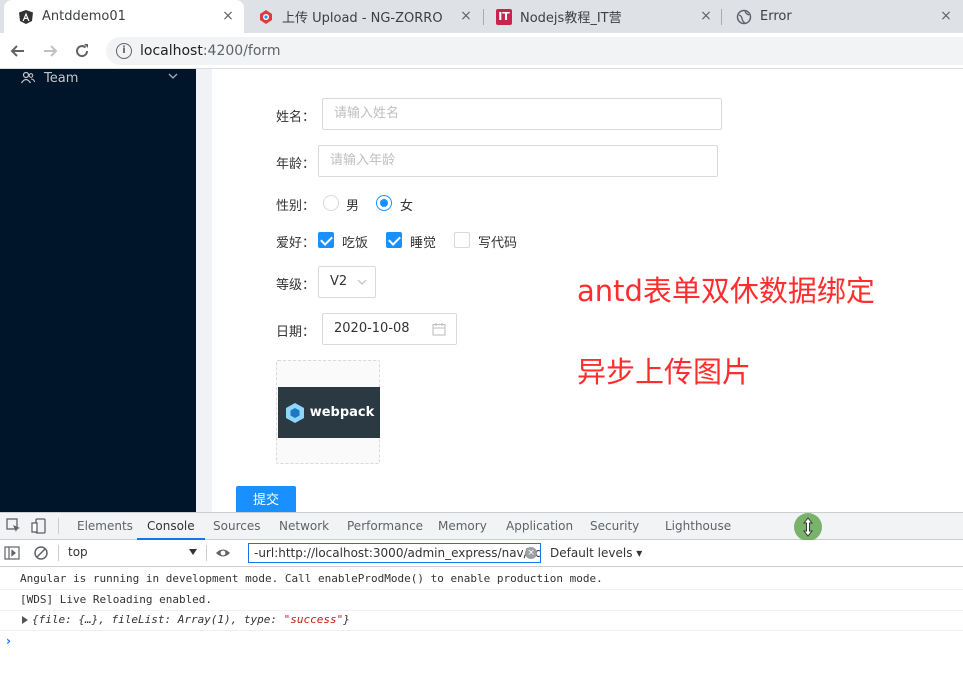  Describe the element at coordinates (105, 526) in the screenshot. I see `devtools-tab-elements: Elements` at that location.